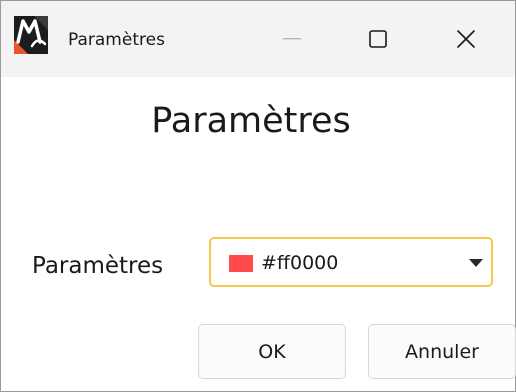 The height and width of the screenshot is (392, 516). Describe the element at coordinates (241, 263) in the screenshot. I see `color-swatch` at that location.